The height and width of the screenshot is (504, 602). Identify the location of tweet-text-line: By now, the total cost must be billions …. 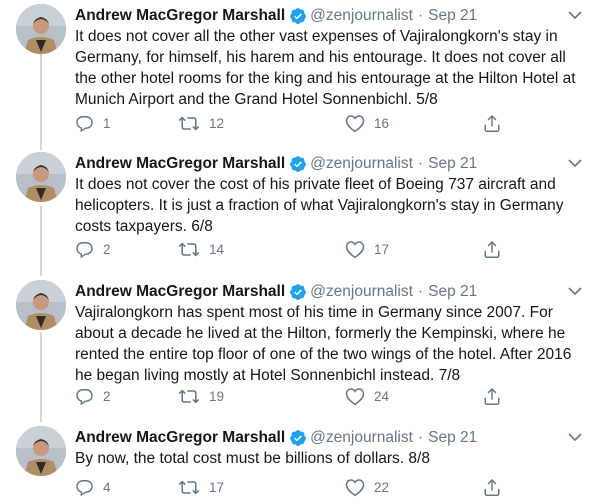
(252, 458).